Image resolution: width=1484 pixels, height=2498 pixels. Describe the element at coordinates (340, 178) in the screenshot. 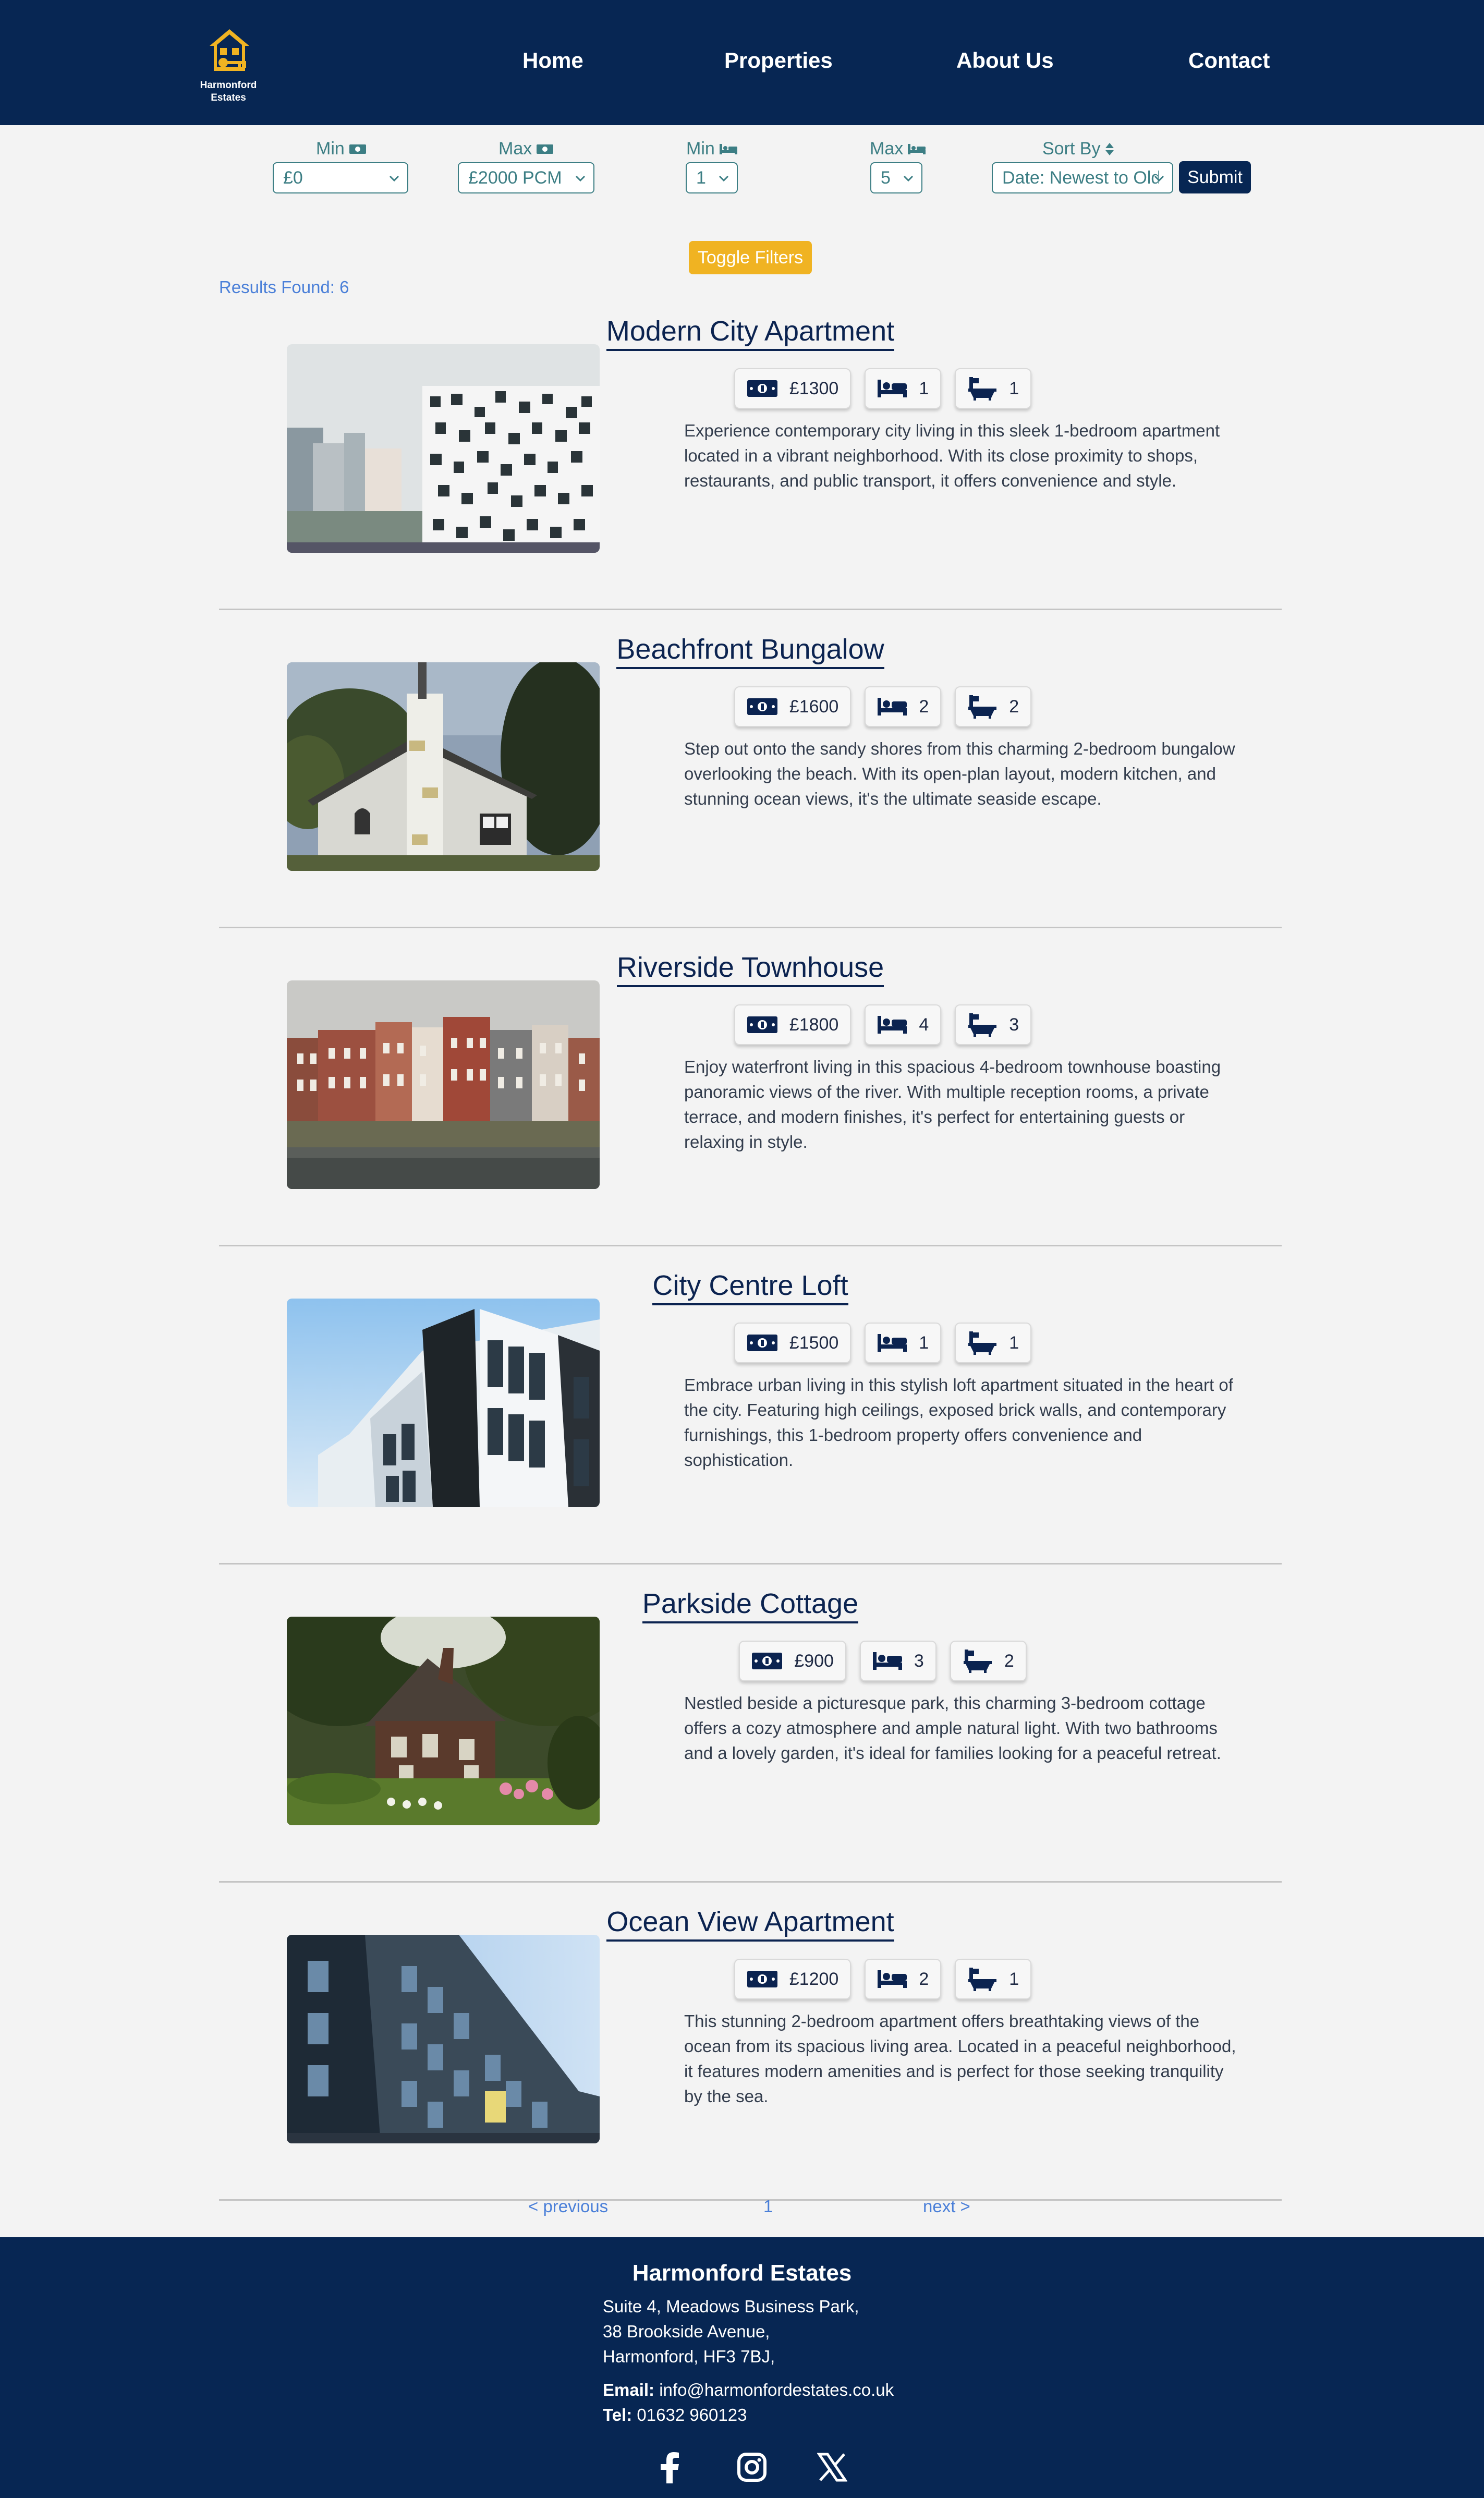

I see `min-price-select: £0` at that location.